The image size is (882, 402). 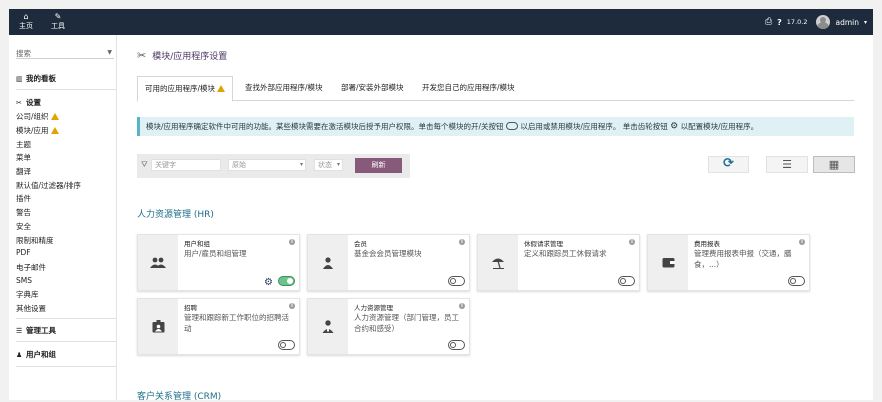 I want to click on sidebar-item-label: 限制和精度, so click(x=35, y=240).